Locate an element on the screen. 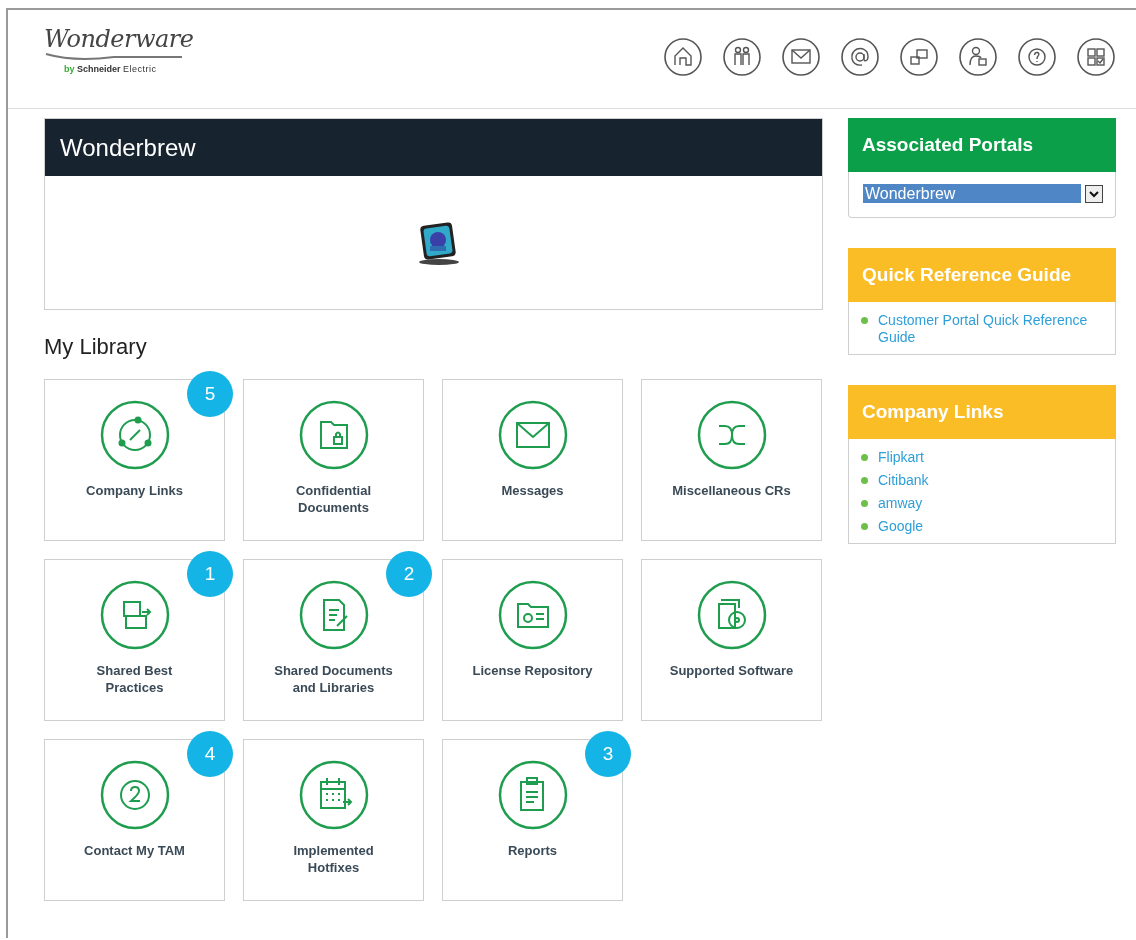  people-icon is located at coordinates (742, 57).